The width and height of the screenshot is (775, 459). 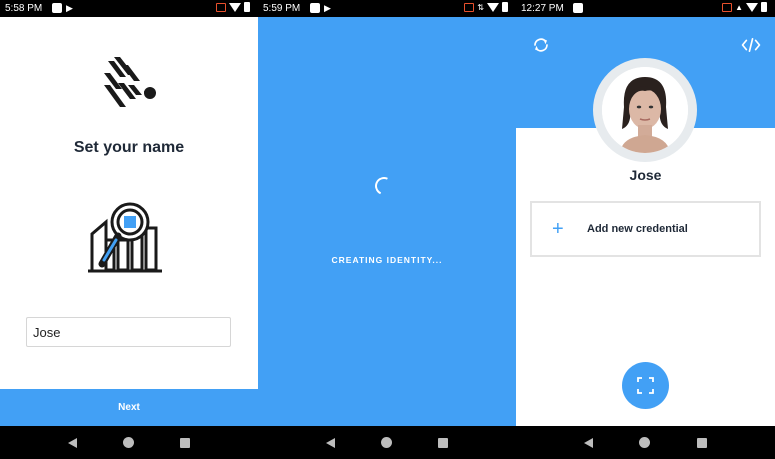 I want to click on status-bar: 5:59 PM ▶ ⇅, so click(x=387, y=8).